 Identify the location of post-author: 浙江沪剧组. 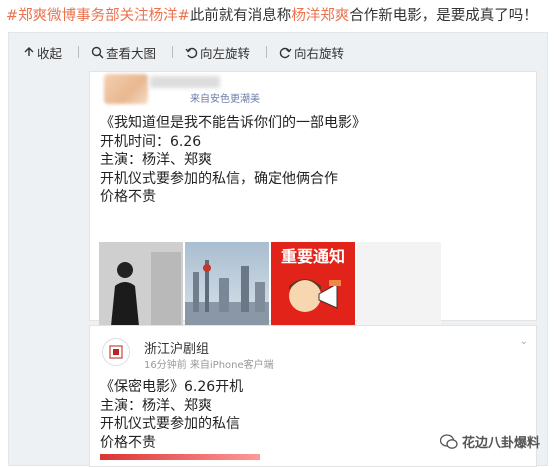
(176, 347).